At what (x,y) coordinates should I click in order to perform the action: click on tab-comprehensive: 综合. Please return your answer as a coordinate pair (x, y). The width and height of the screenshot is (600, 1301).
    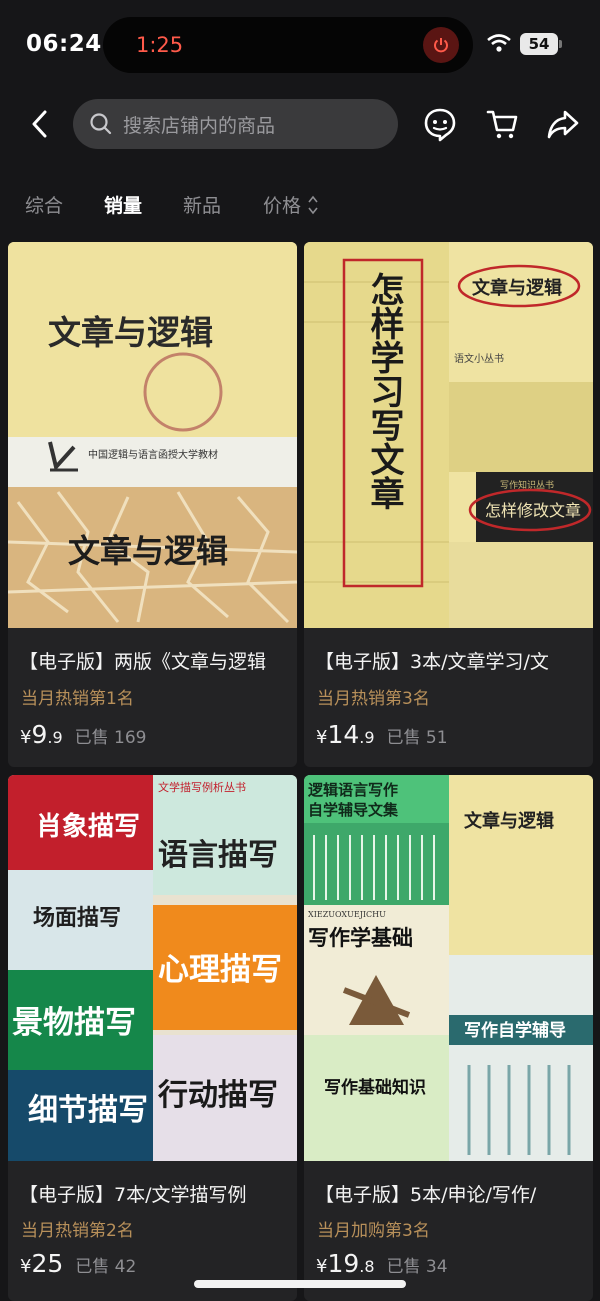
    Looking at the image, I should click on (44, 204).